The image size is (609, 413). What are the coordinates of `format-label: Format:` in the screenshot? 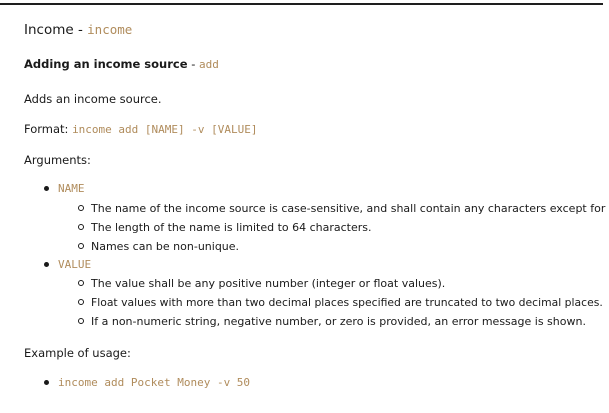 It's located at (48, 129).